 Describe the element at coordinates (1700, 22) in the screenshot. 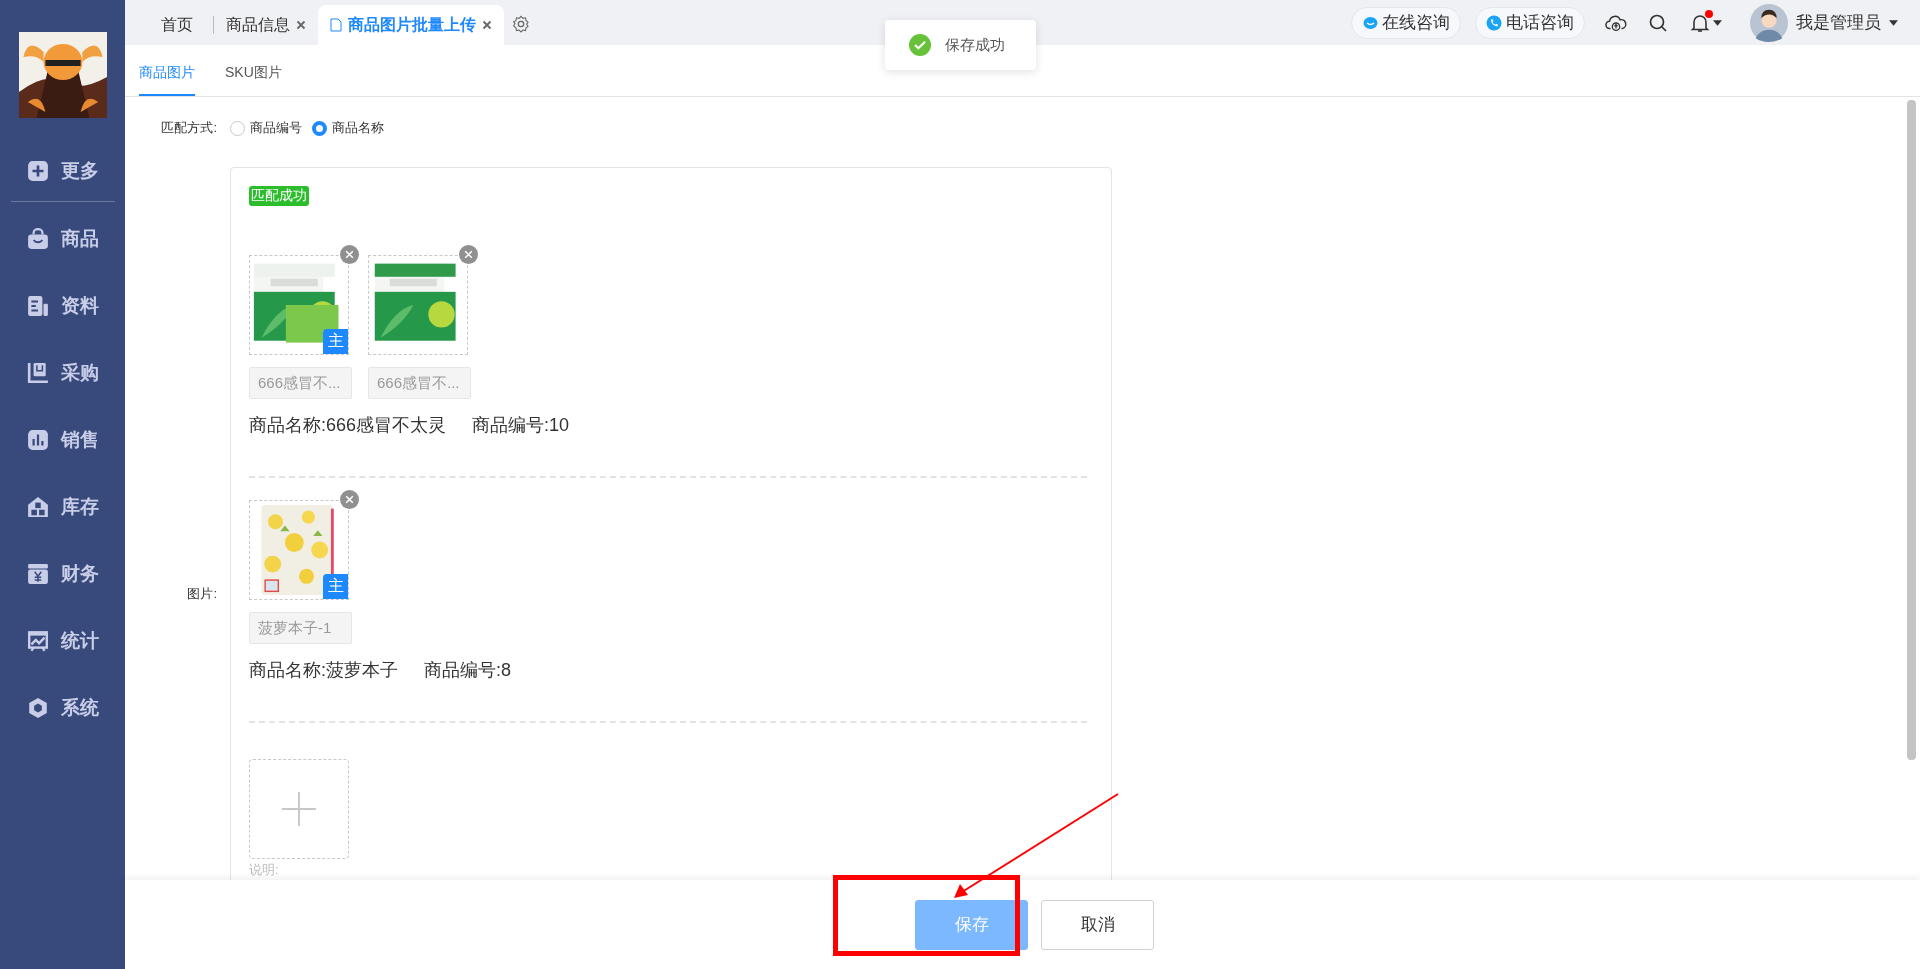

I see `bell-icon` at that location.